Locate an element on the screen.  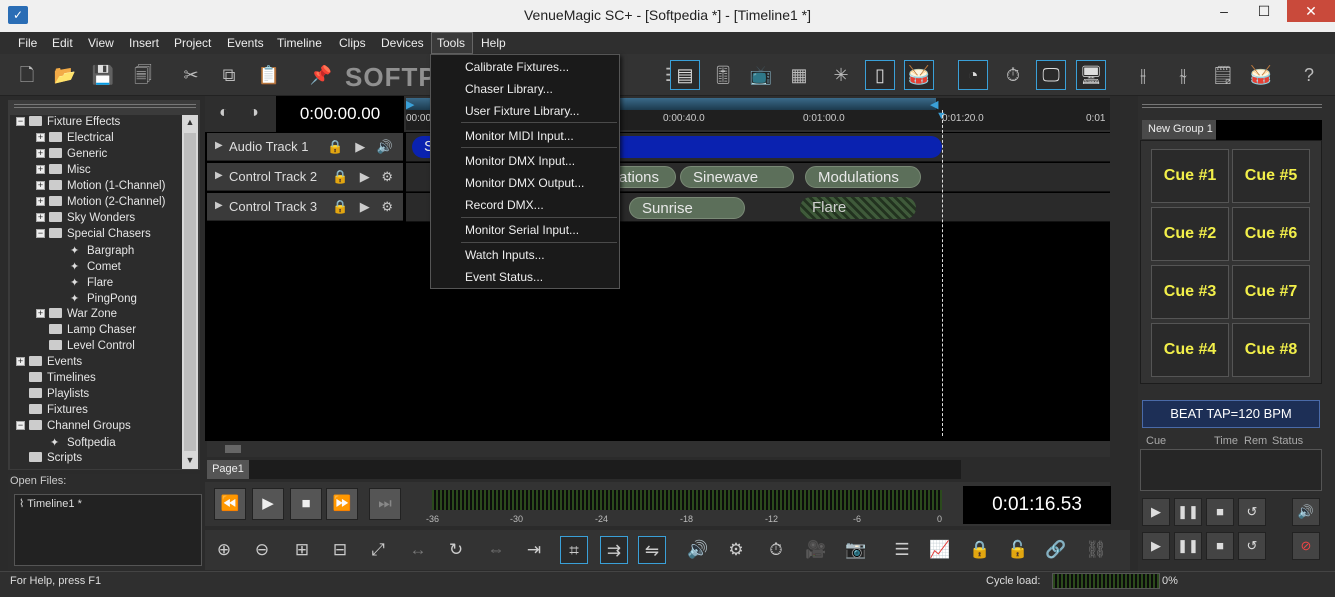
cue-mute-icon: ⊘ is located at coordinates (1306, 546).